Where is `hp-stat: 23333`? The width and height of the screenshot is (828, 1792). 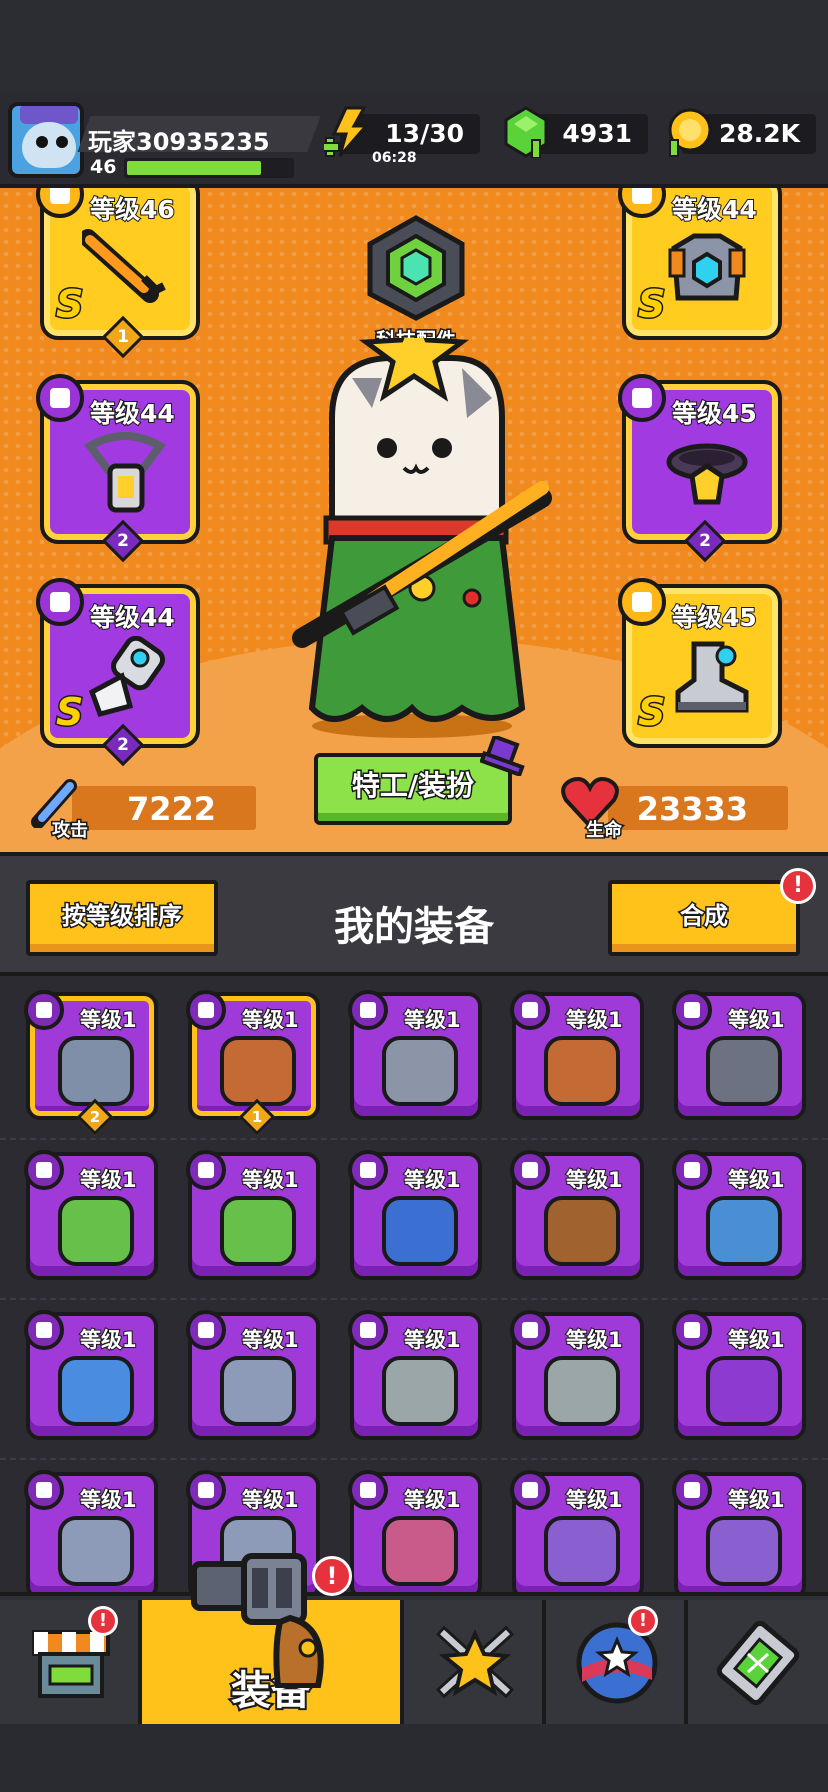
hp-stat: 23333 is located at coordinates (698, 808).